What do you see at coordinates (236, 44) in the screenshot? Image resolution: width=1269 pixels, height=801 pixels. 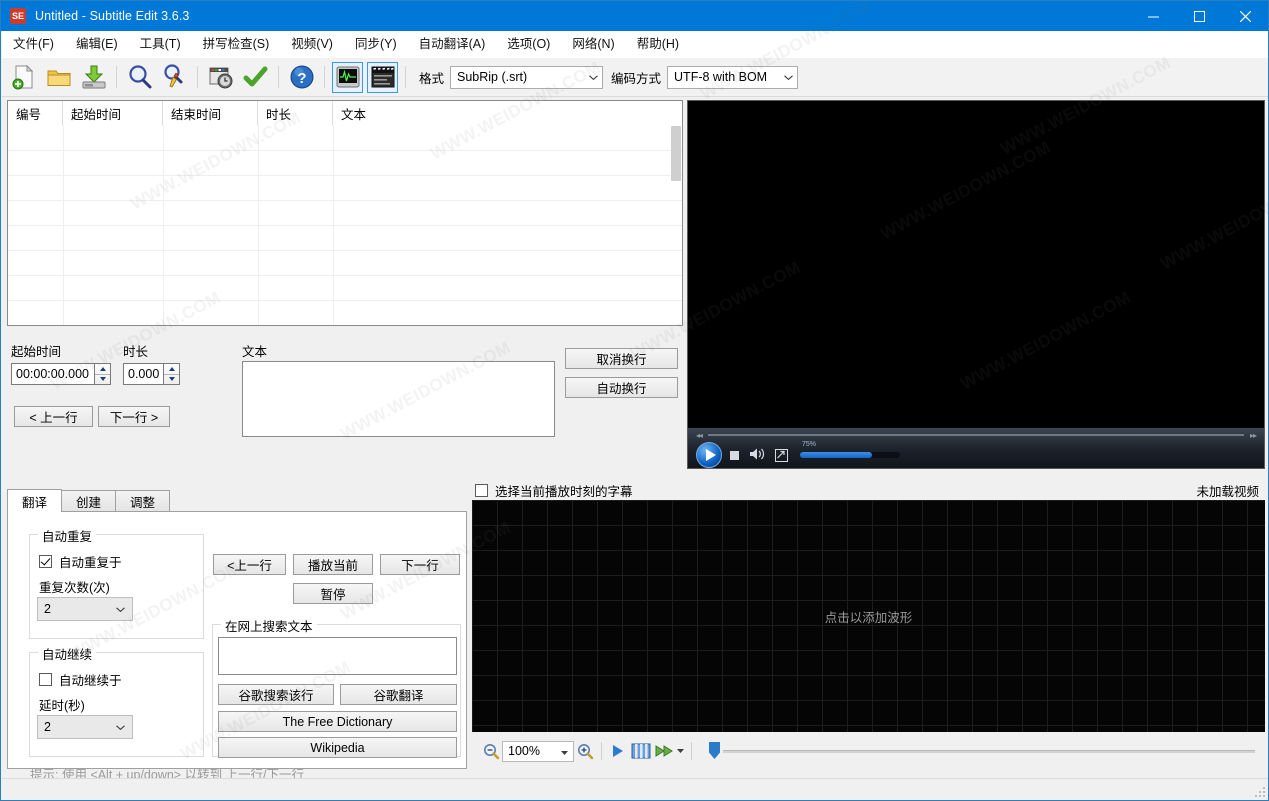 I see `menu-item-spellcheck: 拼写检查(S)` at bounding box center [236, 44].